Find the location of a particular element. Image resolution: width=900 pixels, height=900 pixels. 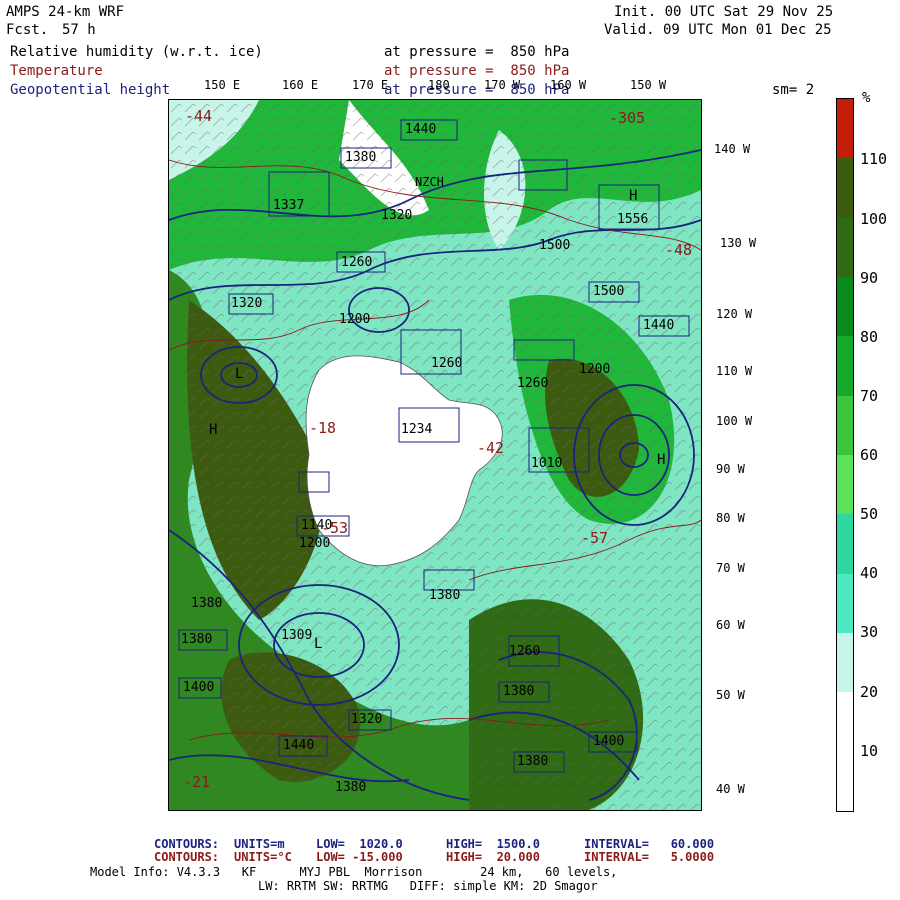

colorbar is located at coordinates (845, 455).